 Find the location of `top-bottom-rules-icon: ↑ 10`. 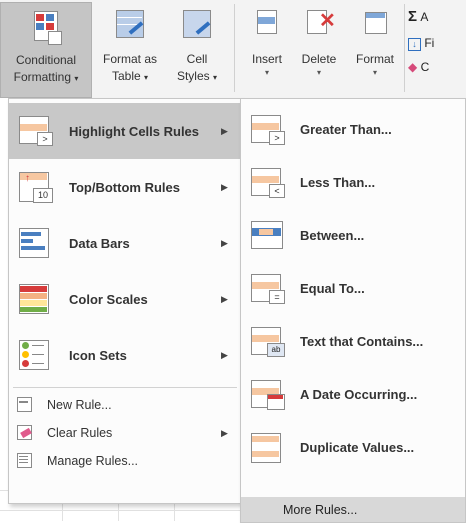

top-bottom-rules-icon: ↑ 10 is located at coordinates (36, 187).